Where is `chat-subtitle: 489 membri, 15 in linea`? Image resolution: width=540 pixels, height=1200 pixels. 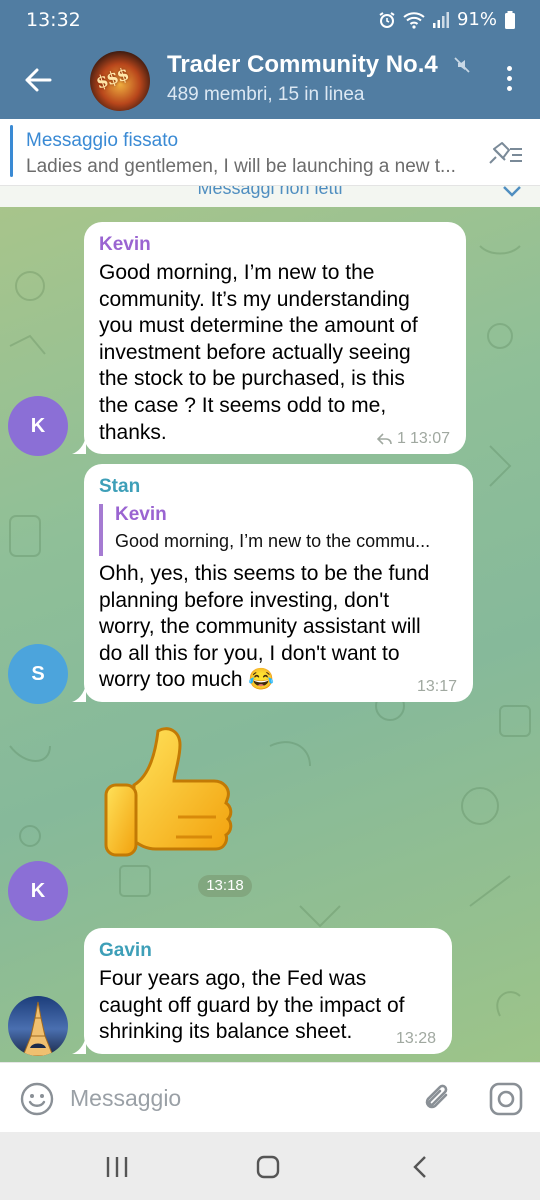 chat-subtitle: 489 membri, 15 in linea is located at coordinates (266, 94).